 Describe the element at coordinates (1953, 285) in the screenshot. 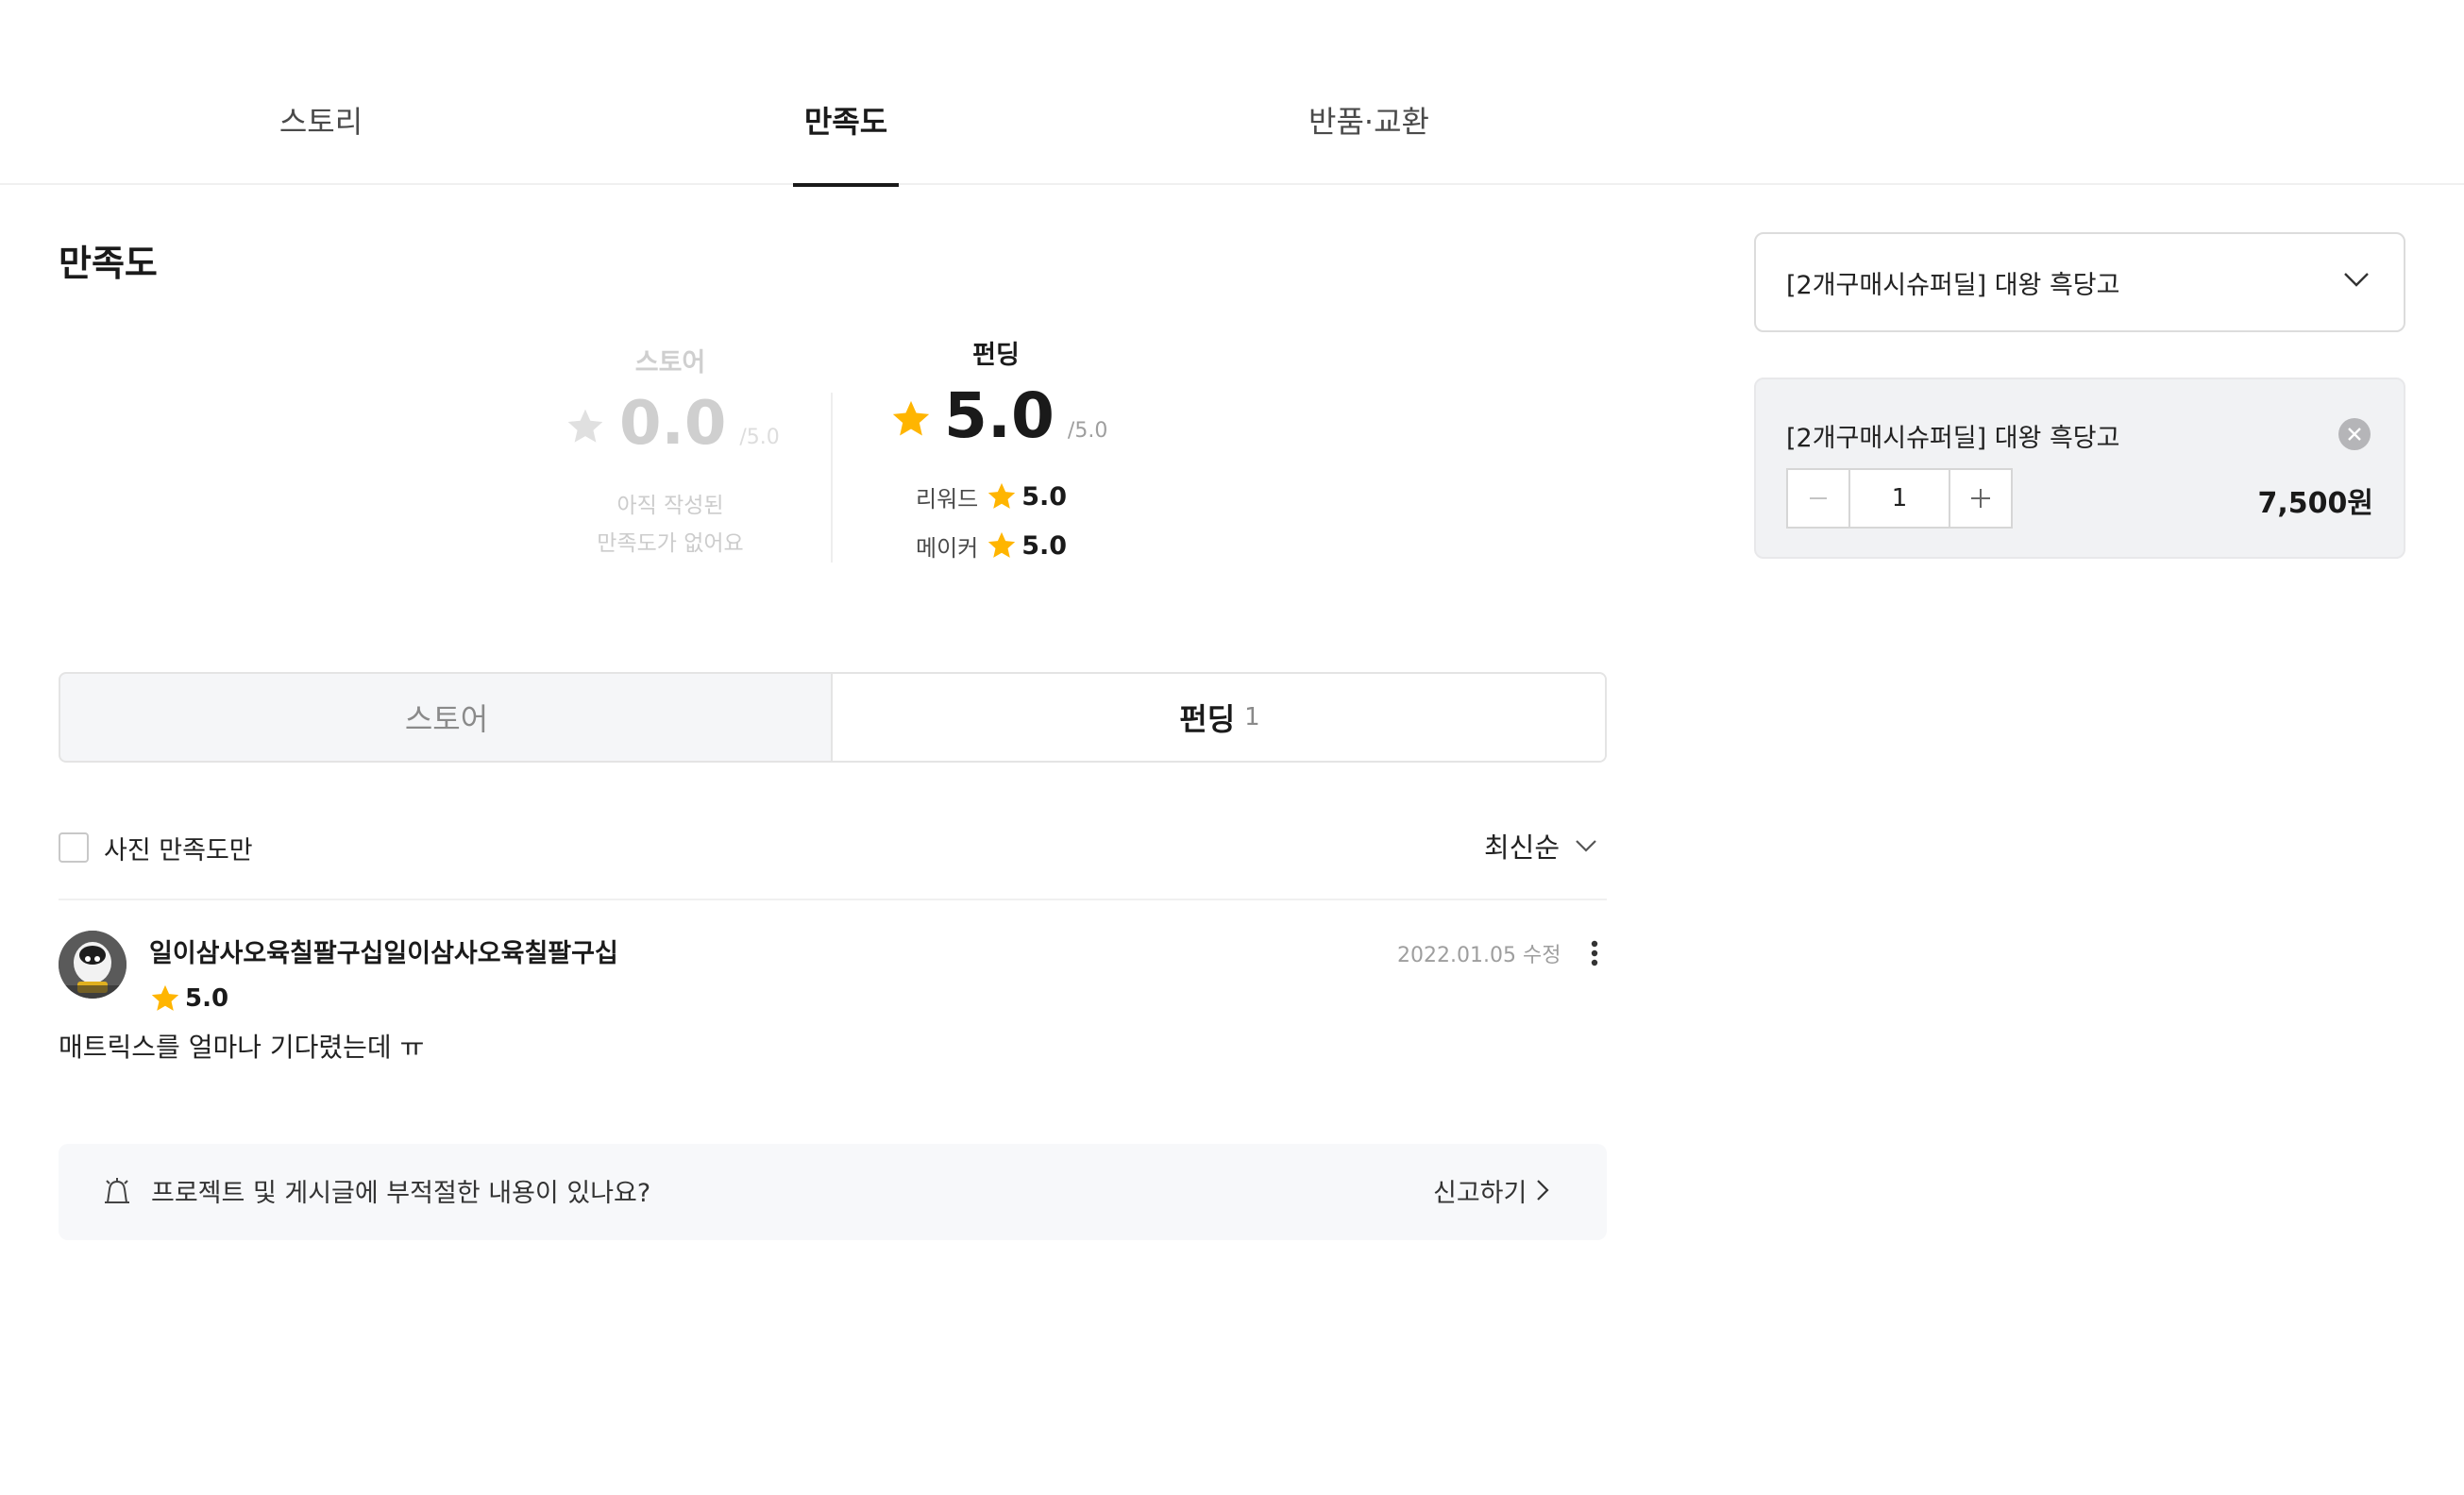

I see `option-select-value: [2개구매시슈퍼딜] 대왕 흑당고` at that location.